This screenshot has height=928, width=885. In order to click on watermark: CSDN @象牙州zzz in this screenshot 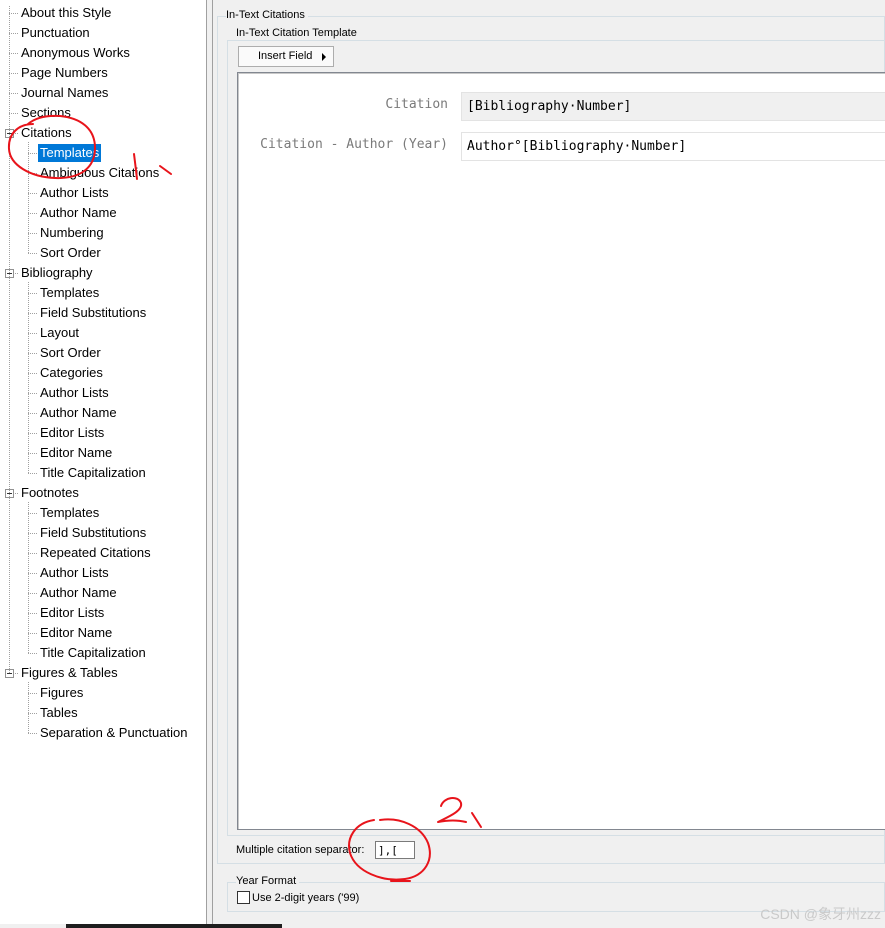, I will do `click(820, 914)`.